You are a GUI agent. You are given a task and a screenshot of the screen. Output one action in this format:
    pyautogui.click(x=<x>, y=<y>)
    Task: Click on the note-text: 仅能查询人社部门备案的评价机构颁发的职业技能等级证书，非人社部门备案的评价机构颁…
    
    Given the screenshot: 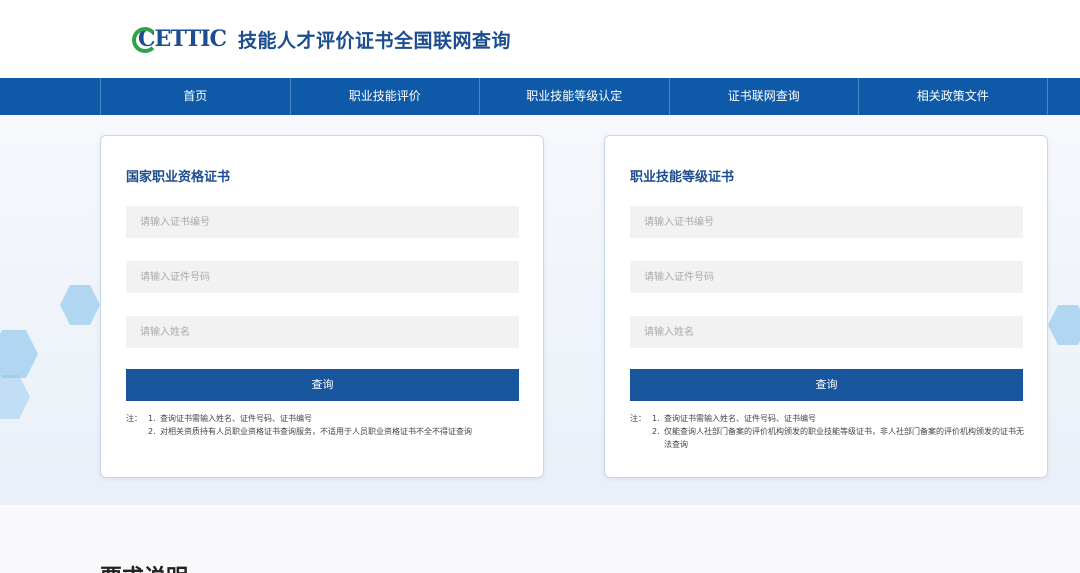 What is the action you would take?
    pyautogui.click(x=844, y=438)
    